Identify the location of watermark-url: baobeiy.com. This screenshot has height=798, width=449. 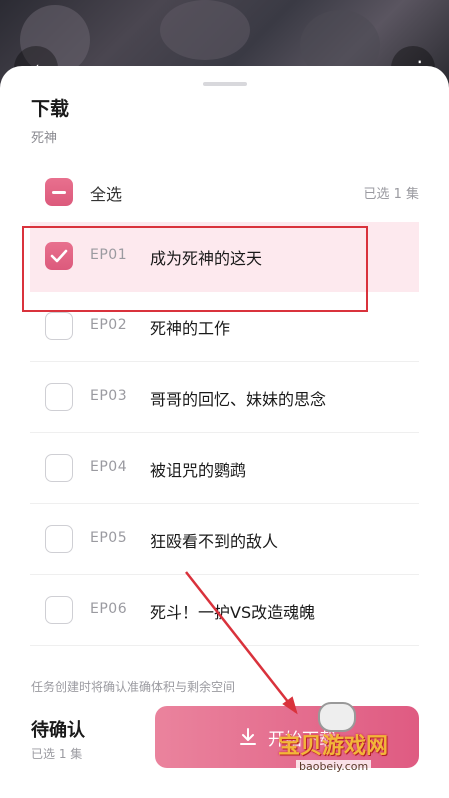
(334, 766).